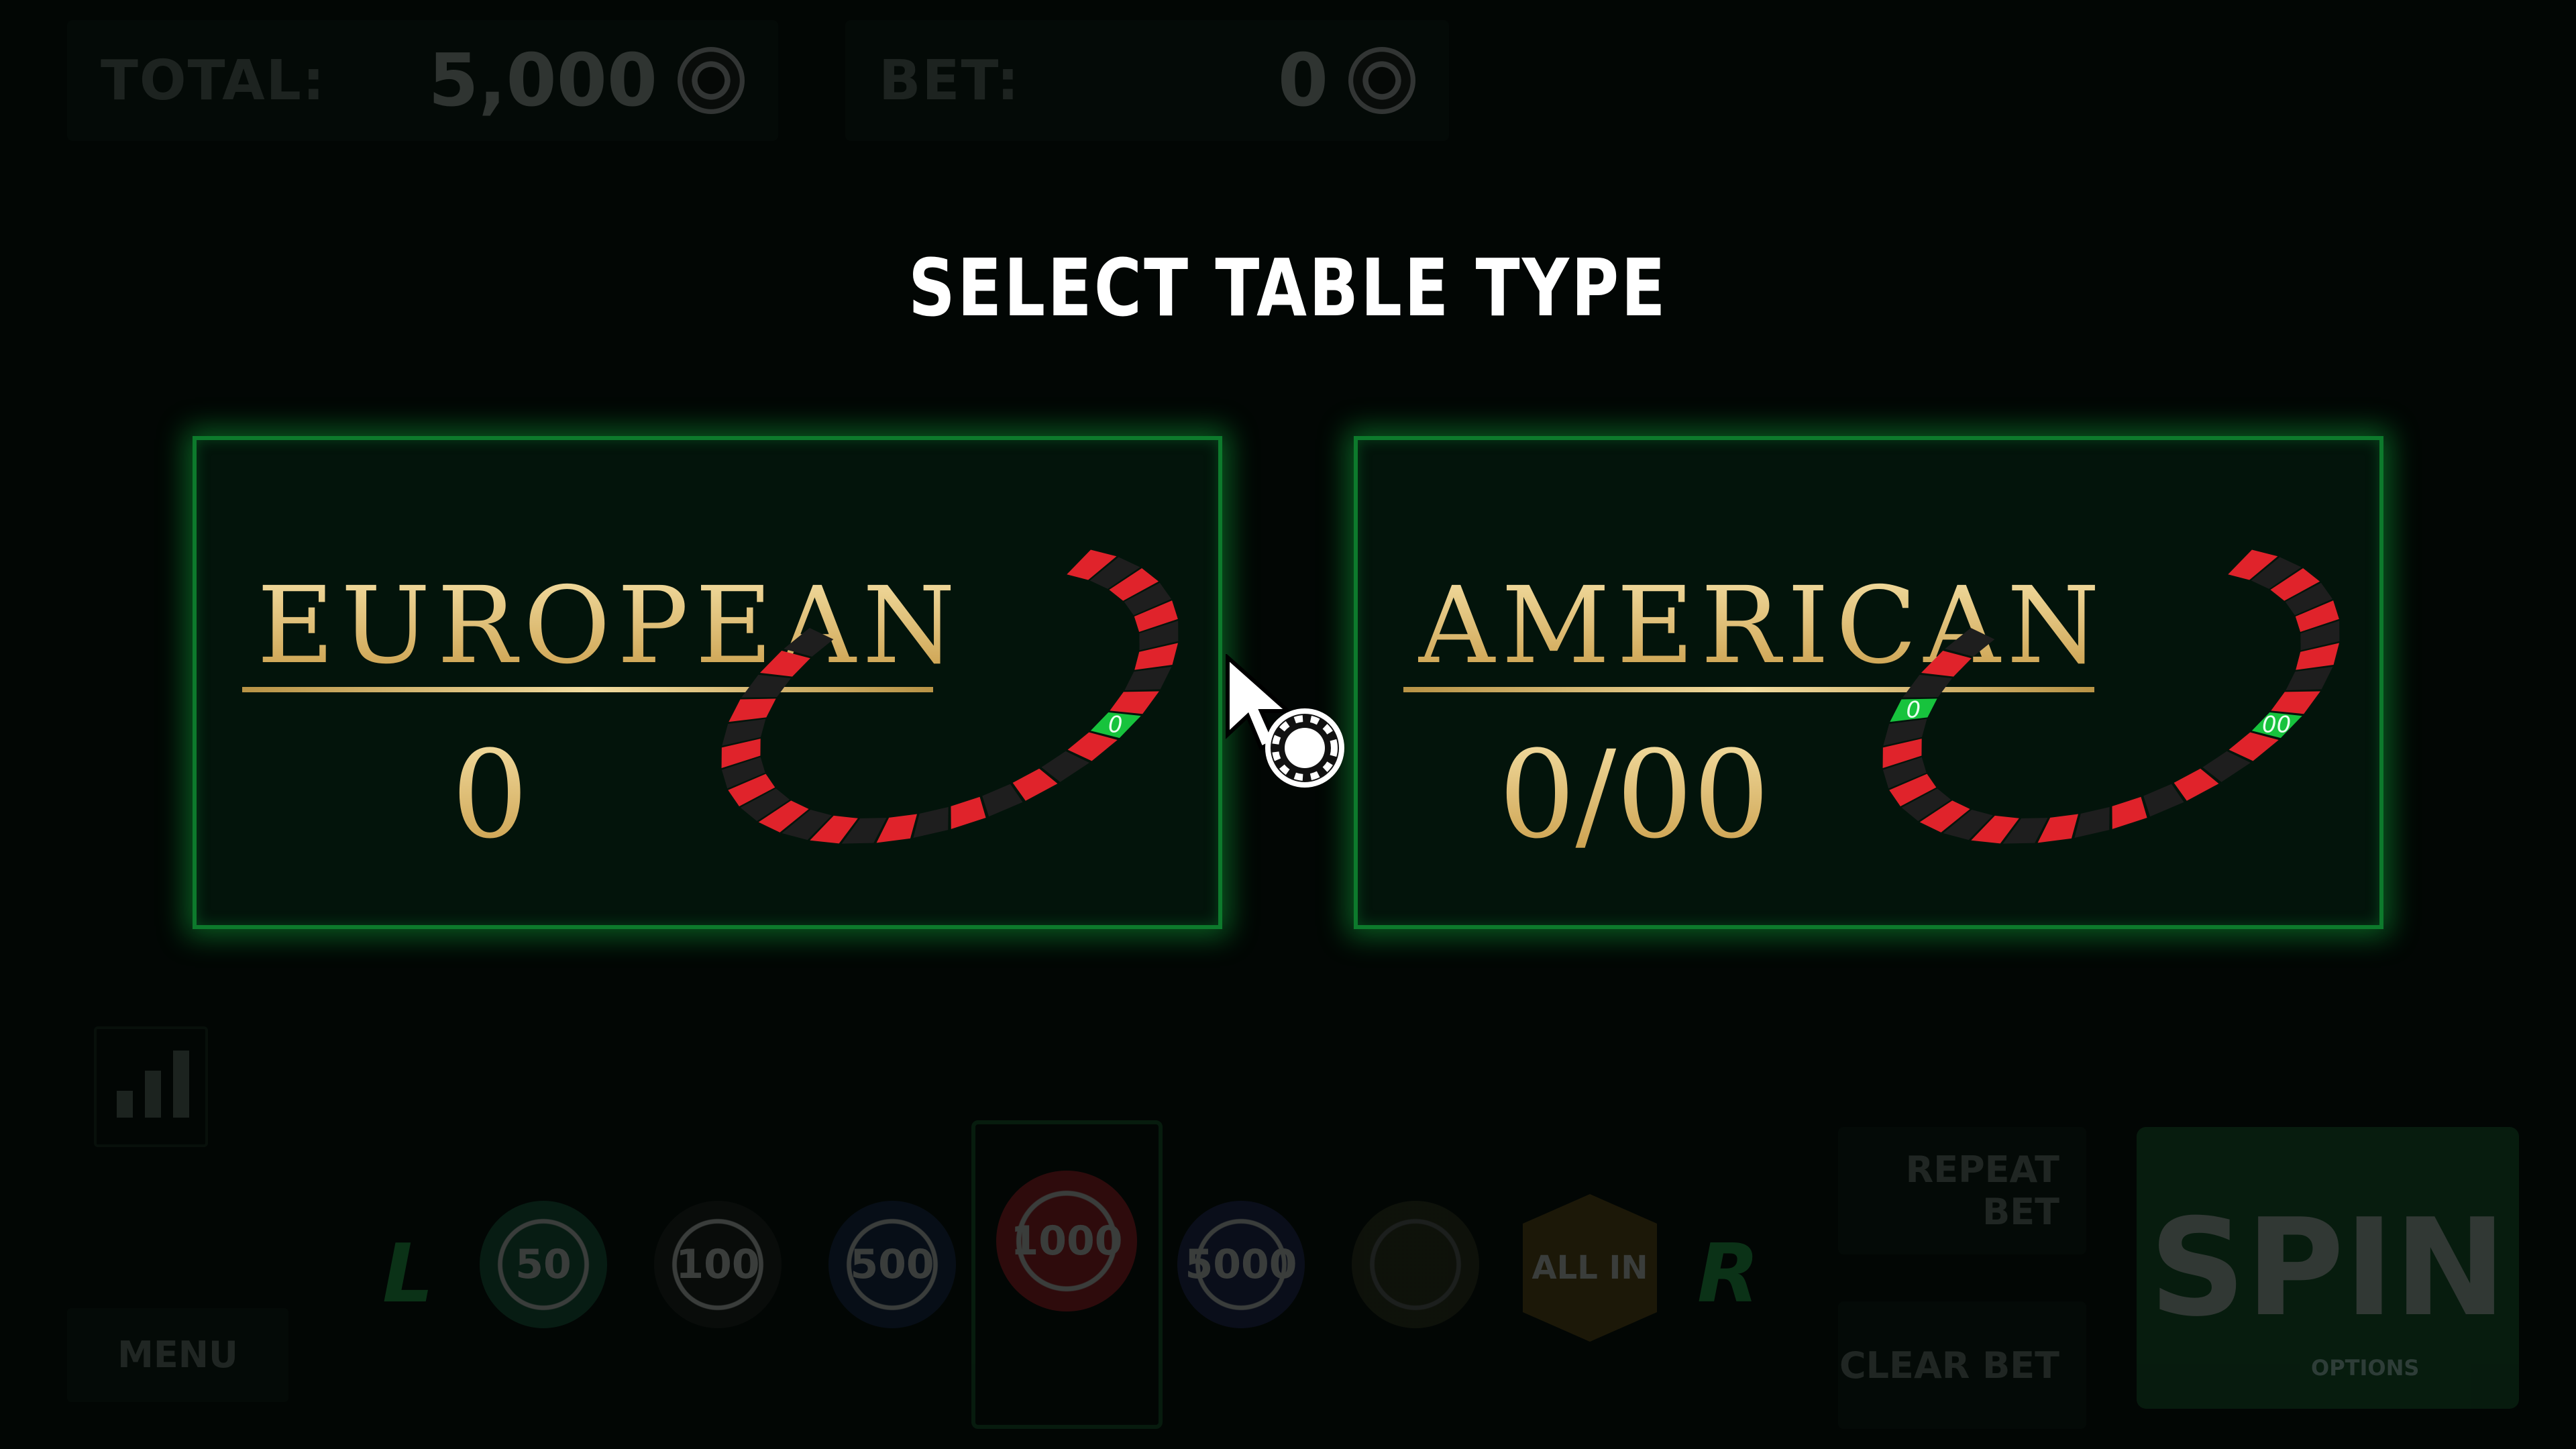  What do you see at coordinates (1285, 721) in the screenshot?
I see `pointer-cursor-icon` at bounding box center [1285, 721].